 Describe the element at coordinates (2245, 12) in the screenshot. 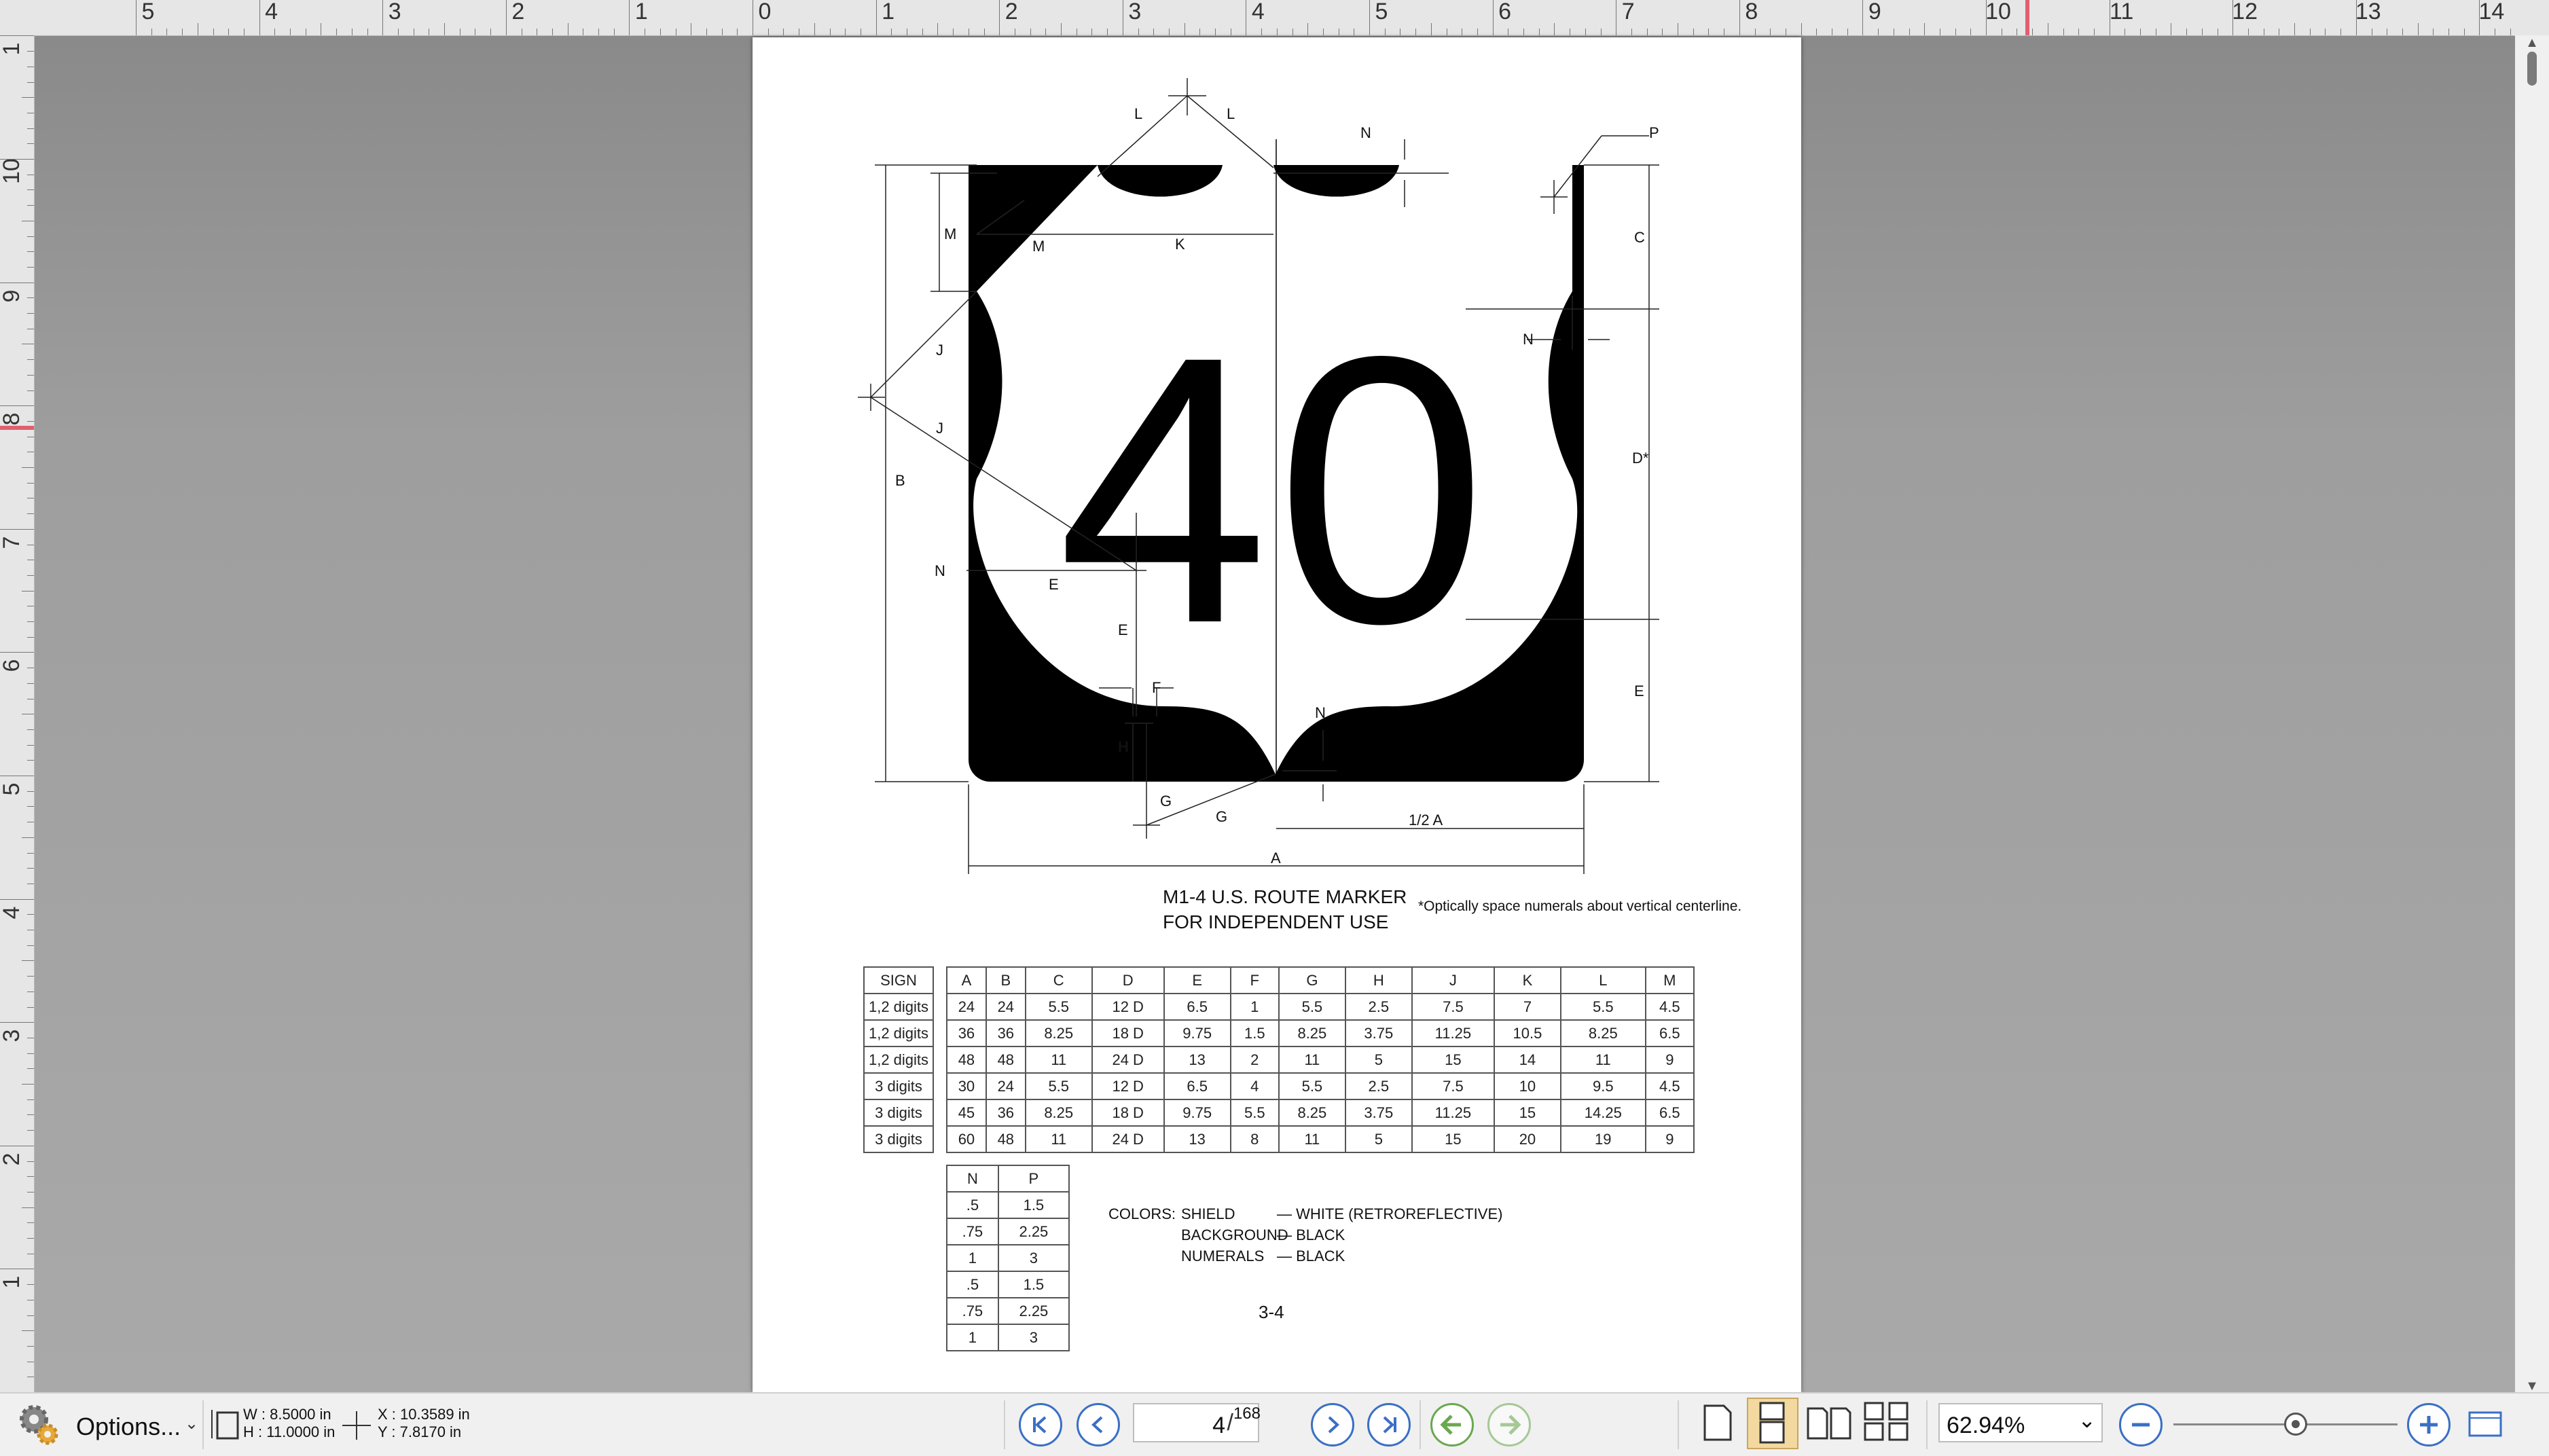

I see `ruler-label: 12` at that location.